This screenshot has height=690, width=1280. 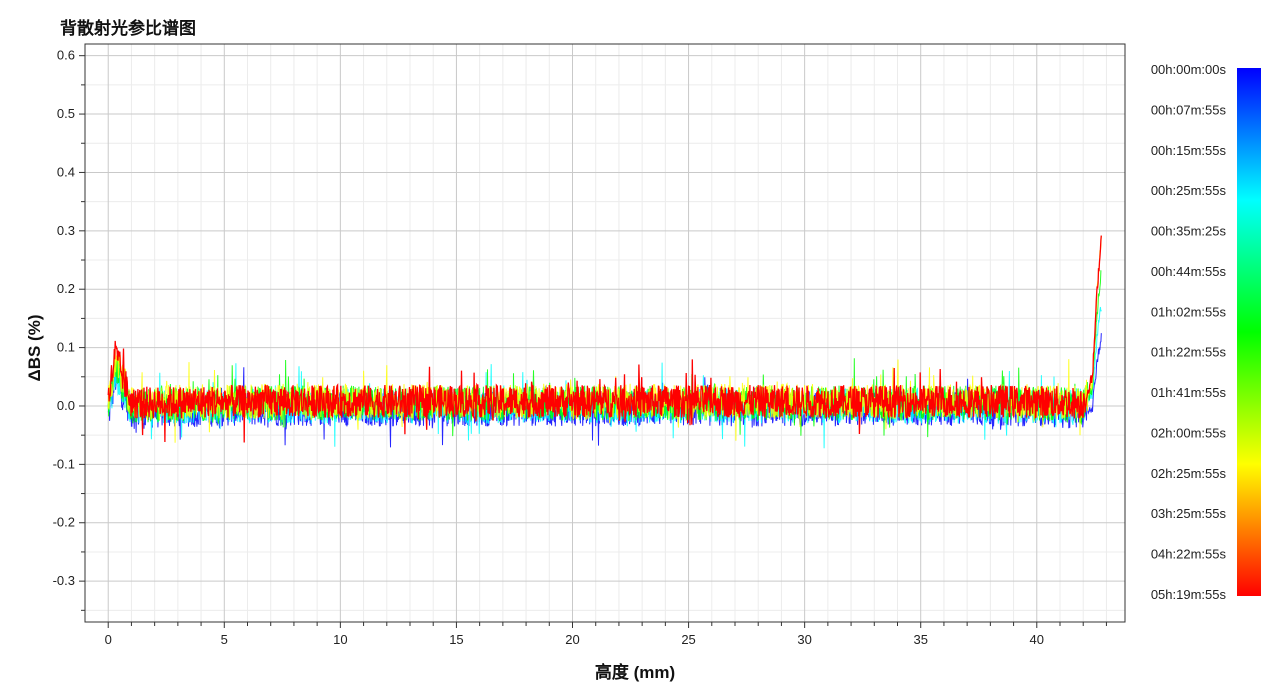 What do you see at coordinates (1189, 594) in the screenshot?
I see `legend-label: 05h:19m:55s` at bounding box center [1189, 594].